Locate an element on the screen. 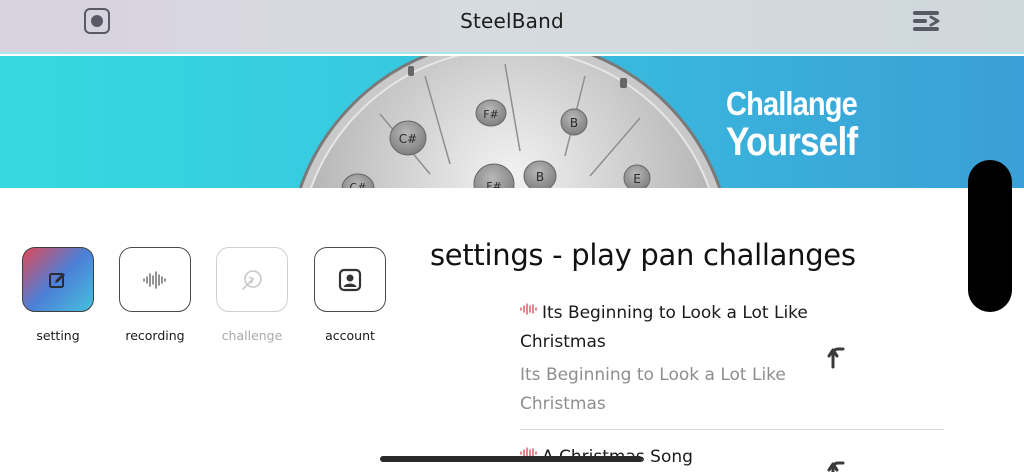 The width and height of the screenshot is (1024, 472). nav-item-recording: recording is located at coordinates (155, 295).